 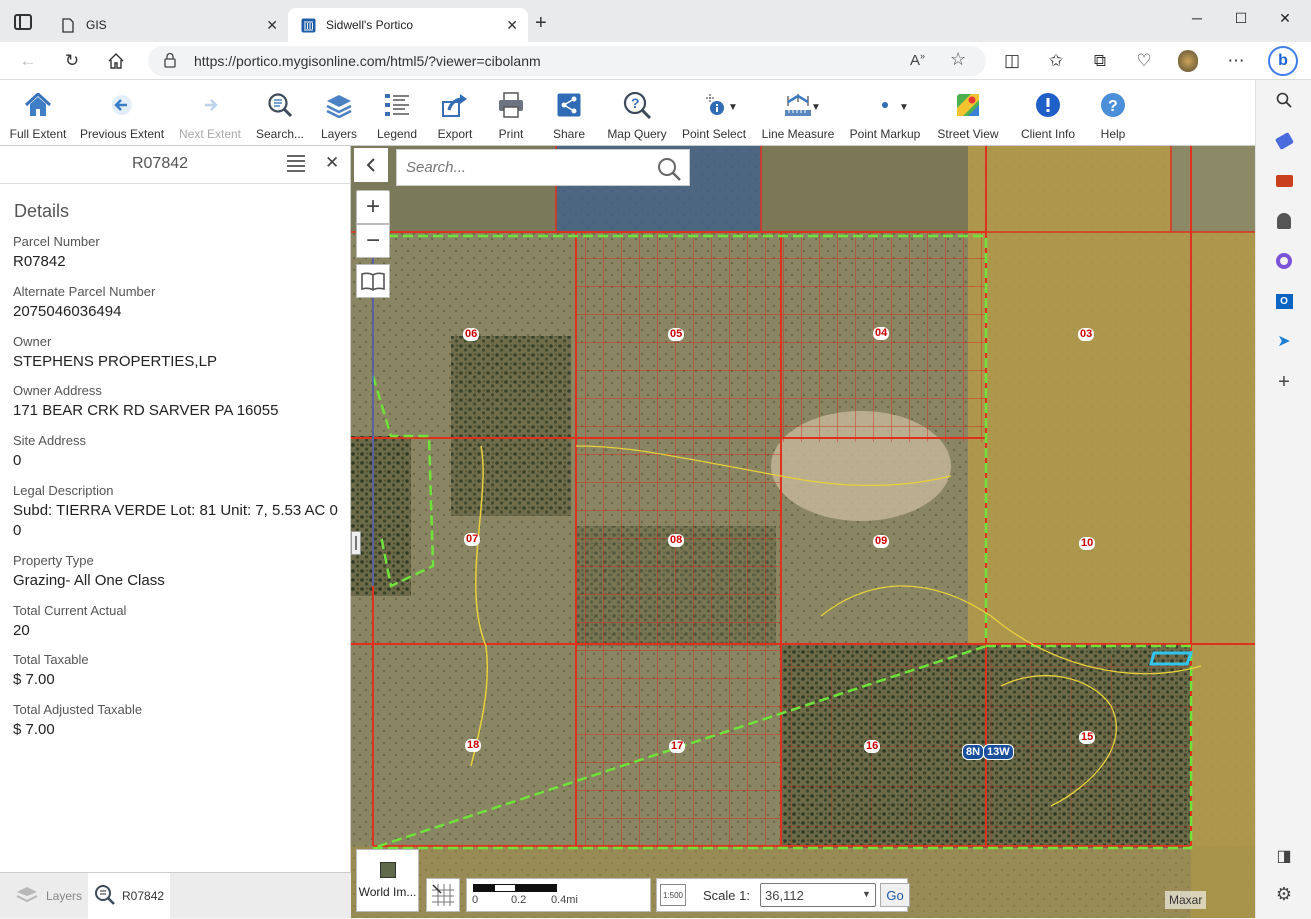 I want to click on send-icon: ➤, so click(x=1284, y=341).